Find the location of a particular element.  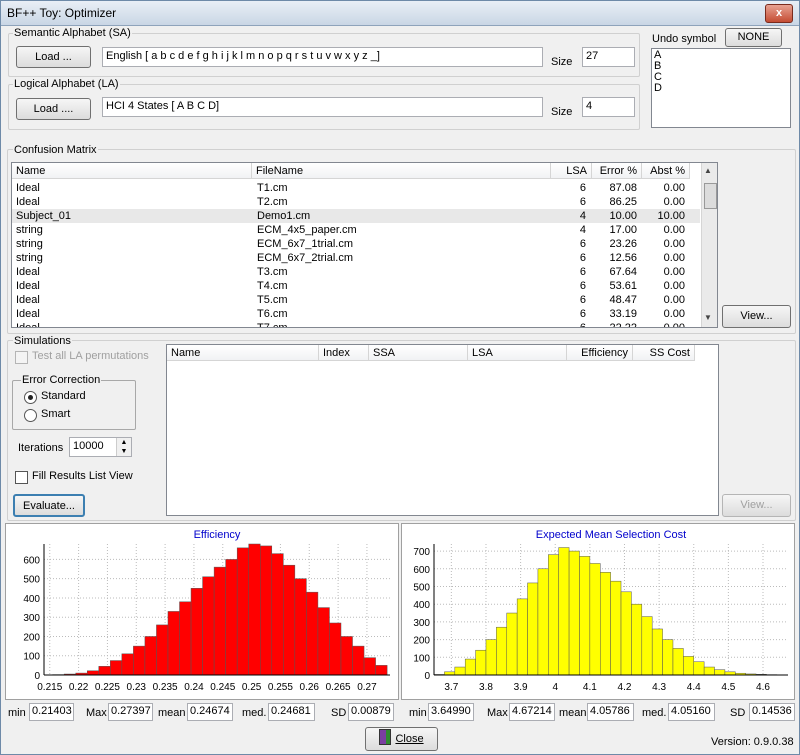

column-header-filename: FileName is located at coordinates (401, 171).